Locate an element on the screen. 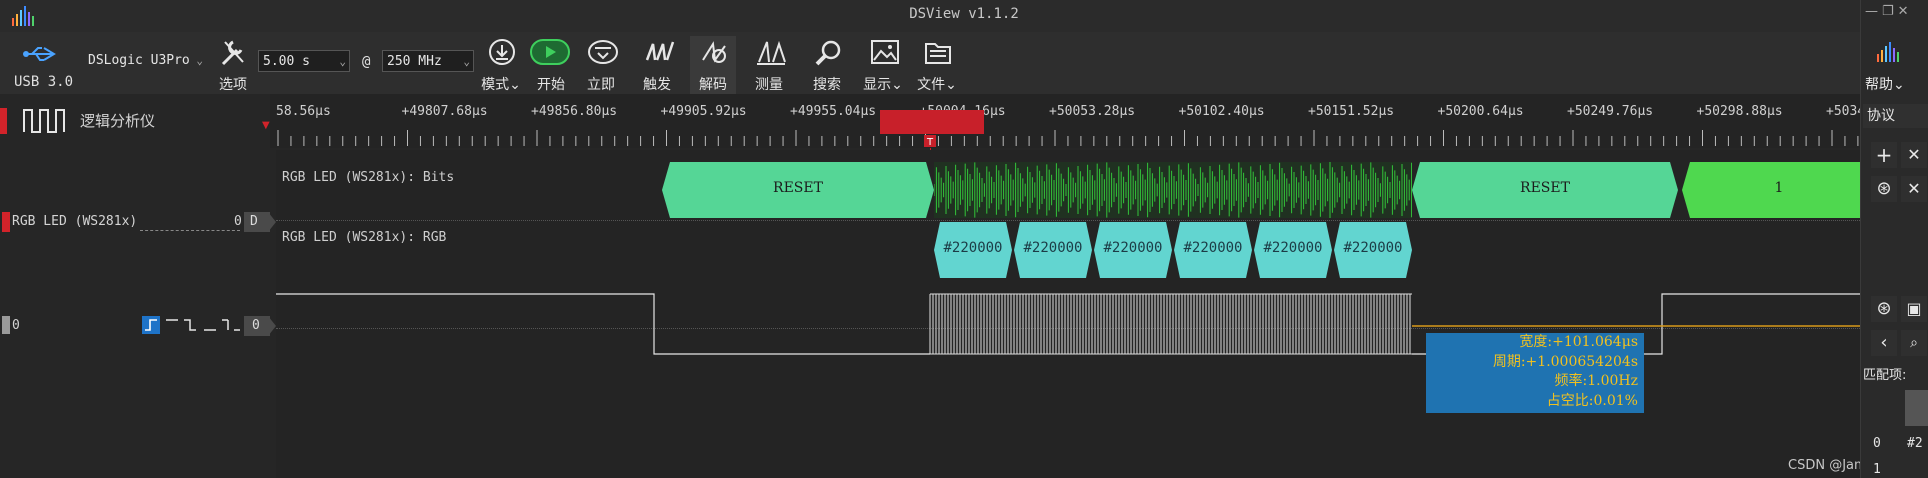 The image size is (1928, 478). logic-channel-marker is located at coordinates (6, 325).